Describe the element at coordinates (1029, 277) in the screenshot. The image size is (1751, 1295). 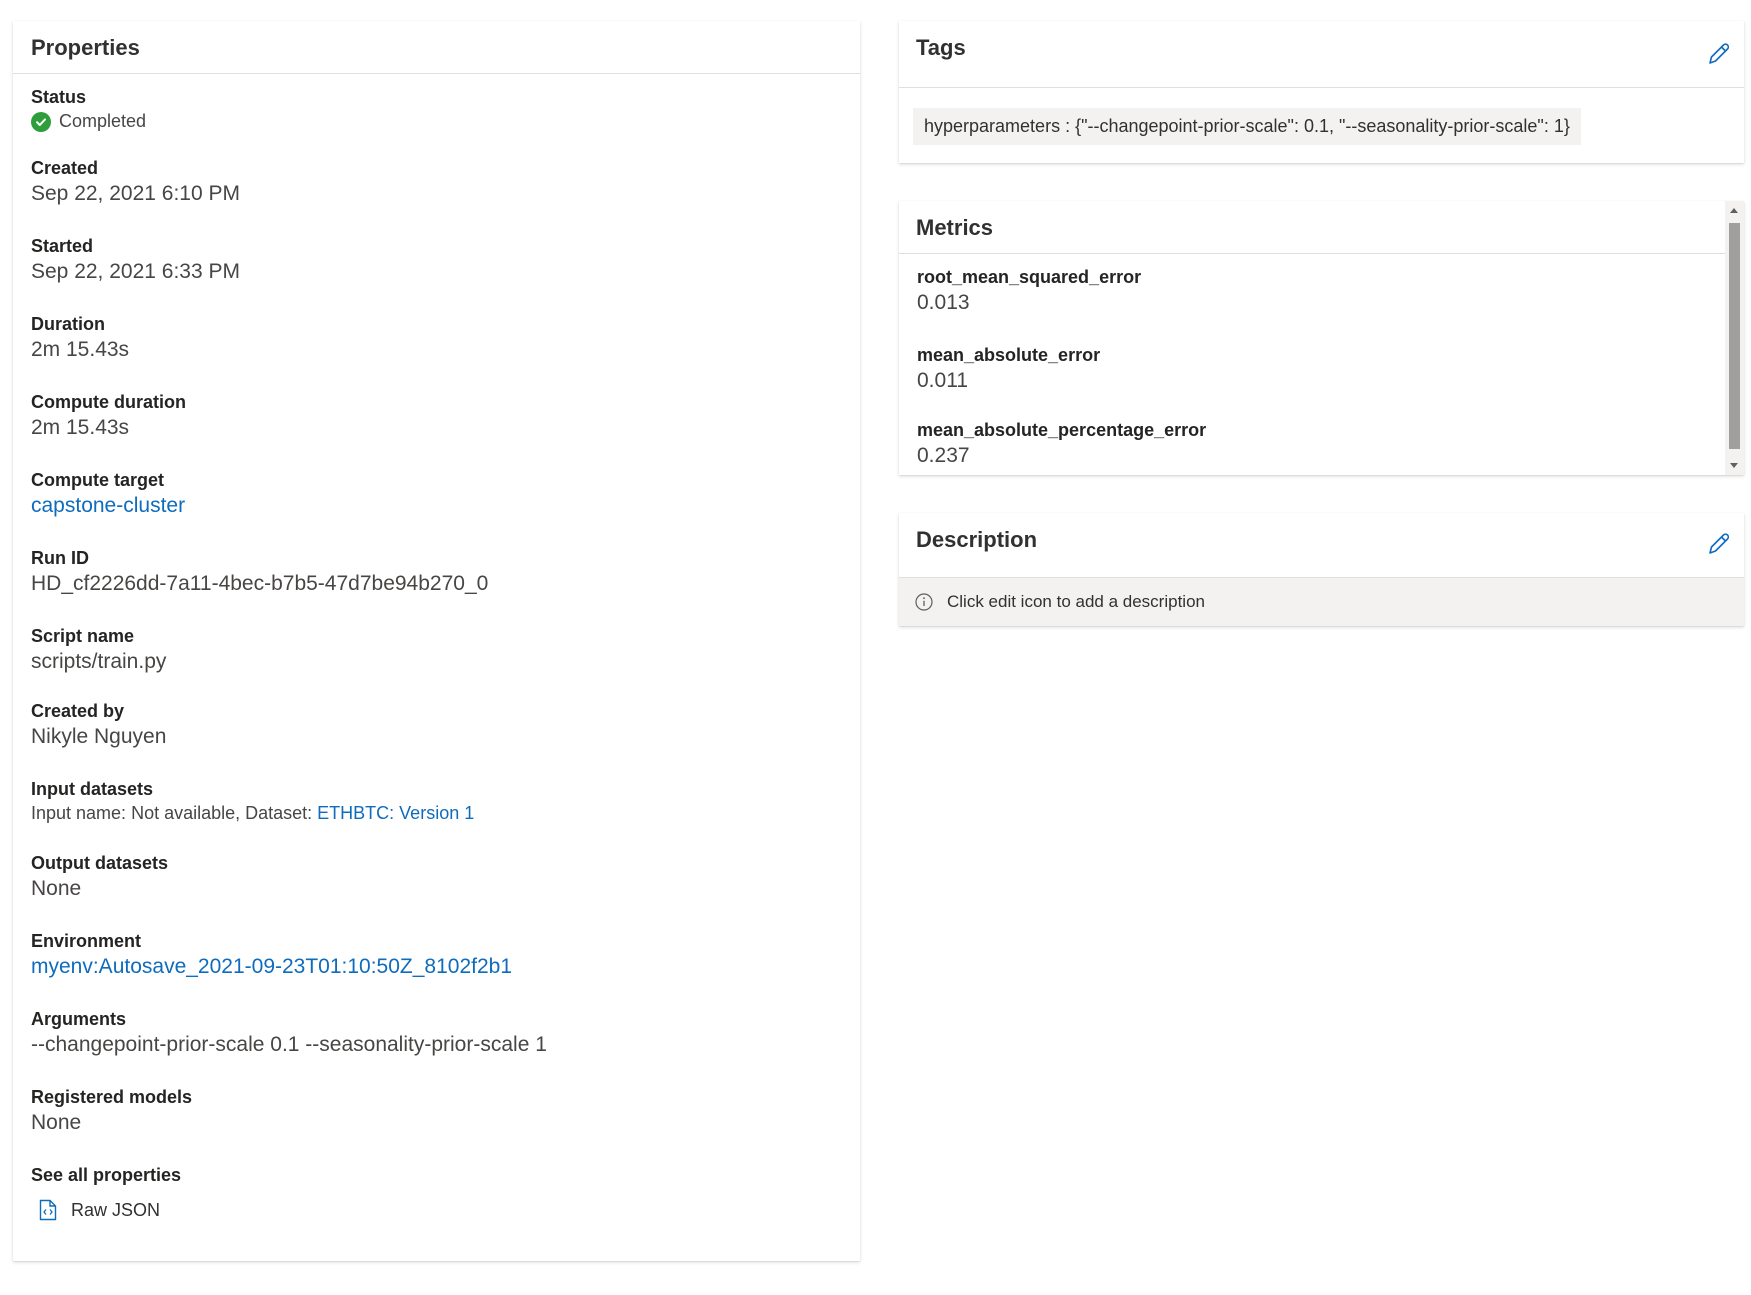
I see `metric-name: root_mean_squared_error` at that location.